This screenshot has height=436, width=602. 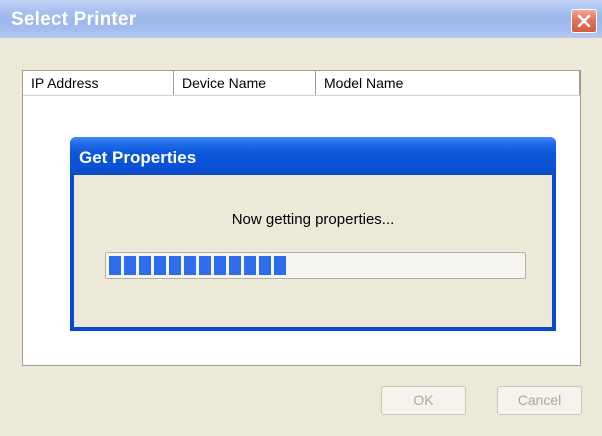 I want to click on list-header: IP Address Device Name Model Name, so click(x=301, y=83).